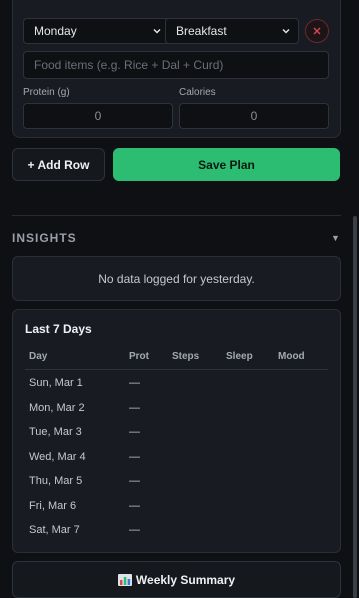  Describe the element at coordinates (55, 31) in the screenshot. I see `day-select-value: Monday` at that location.